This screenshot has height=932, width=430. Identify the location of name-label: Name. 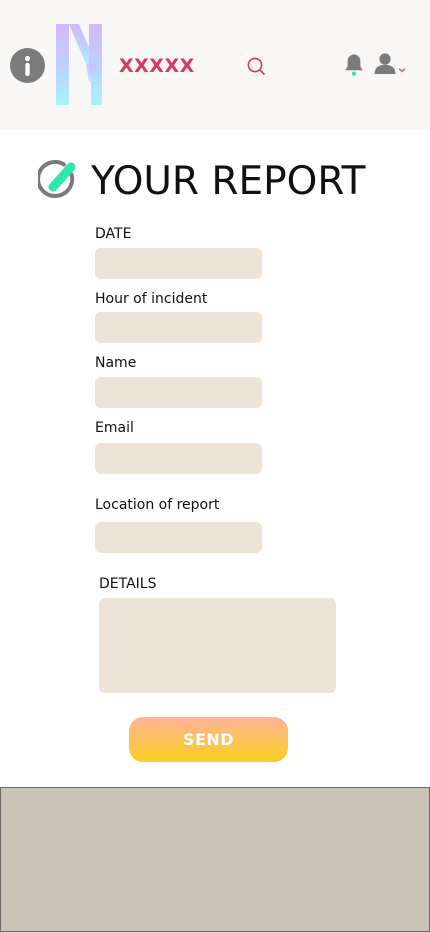
(116, 363).